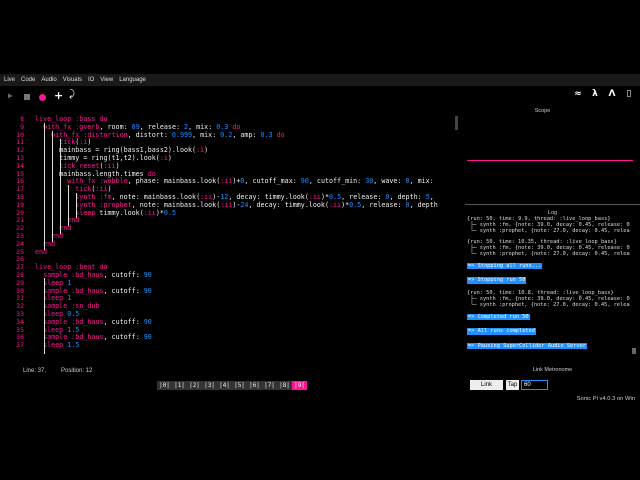 This screenshot has width=640, height=480. I want to click on buffer-tab-1: |1|, so click(179, 385).